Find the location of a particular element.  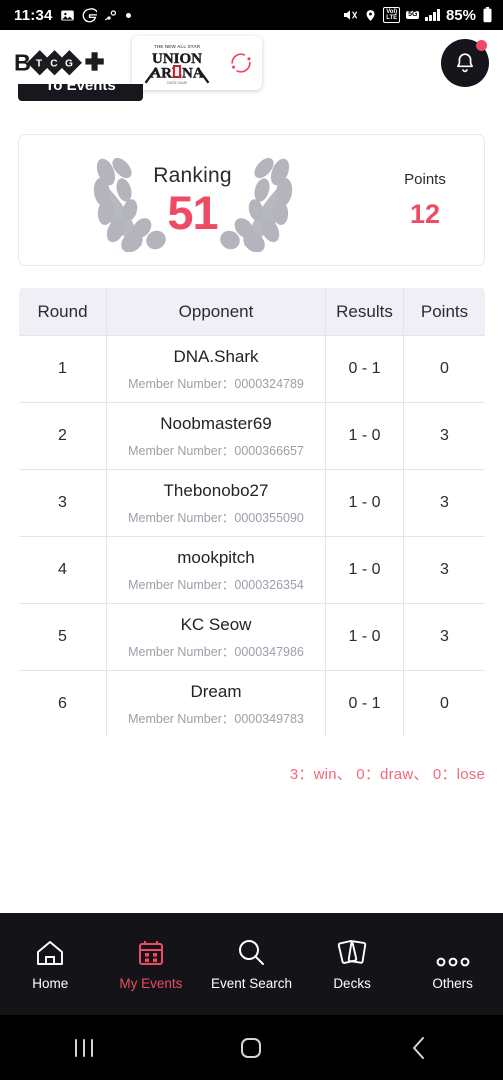

svg-text: T is located at coordinates (39, 64).